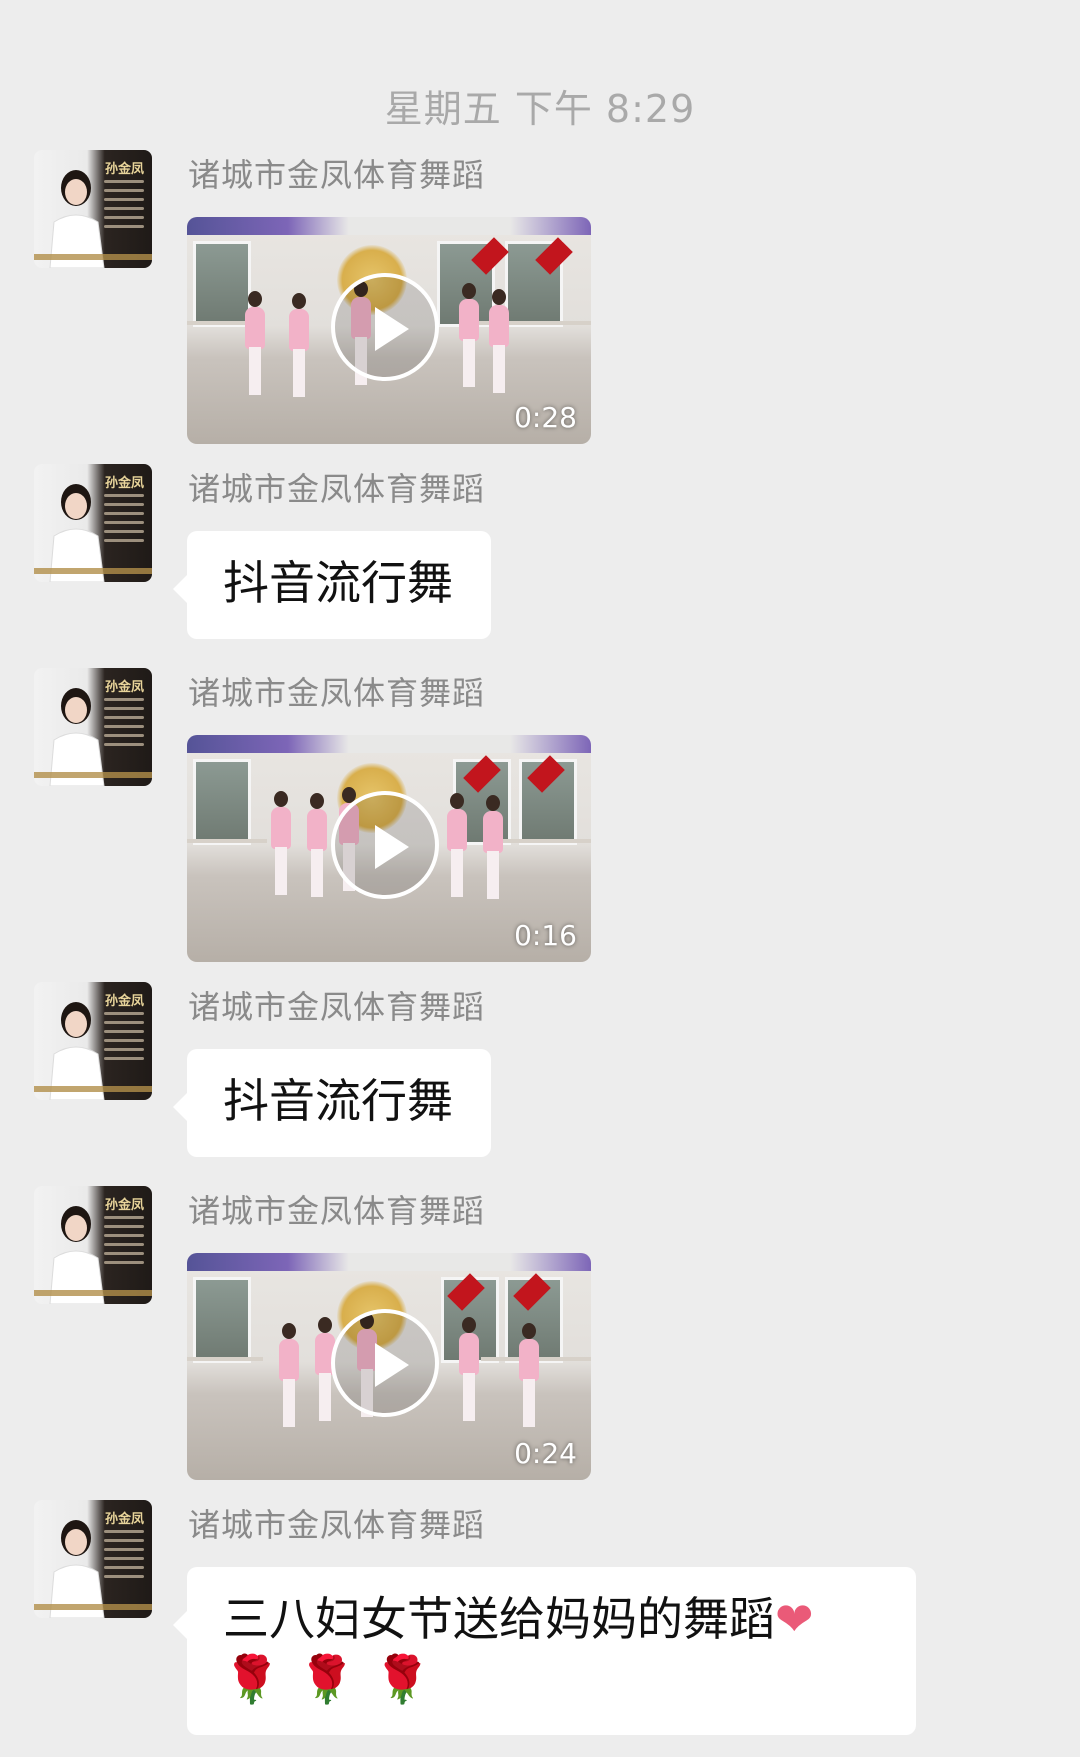  I want to click on video-thumbnail: 0:16, so click(389, 848).